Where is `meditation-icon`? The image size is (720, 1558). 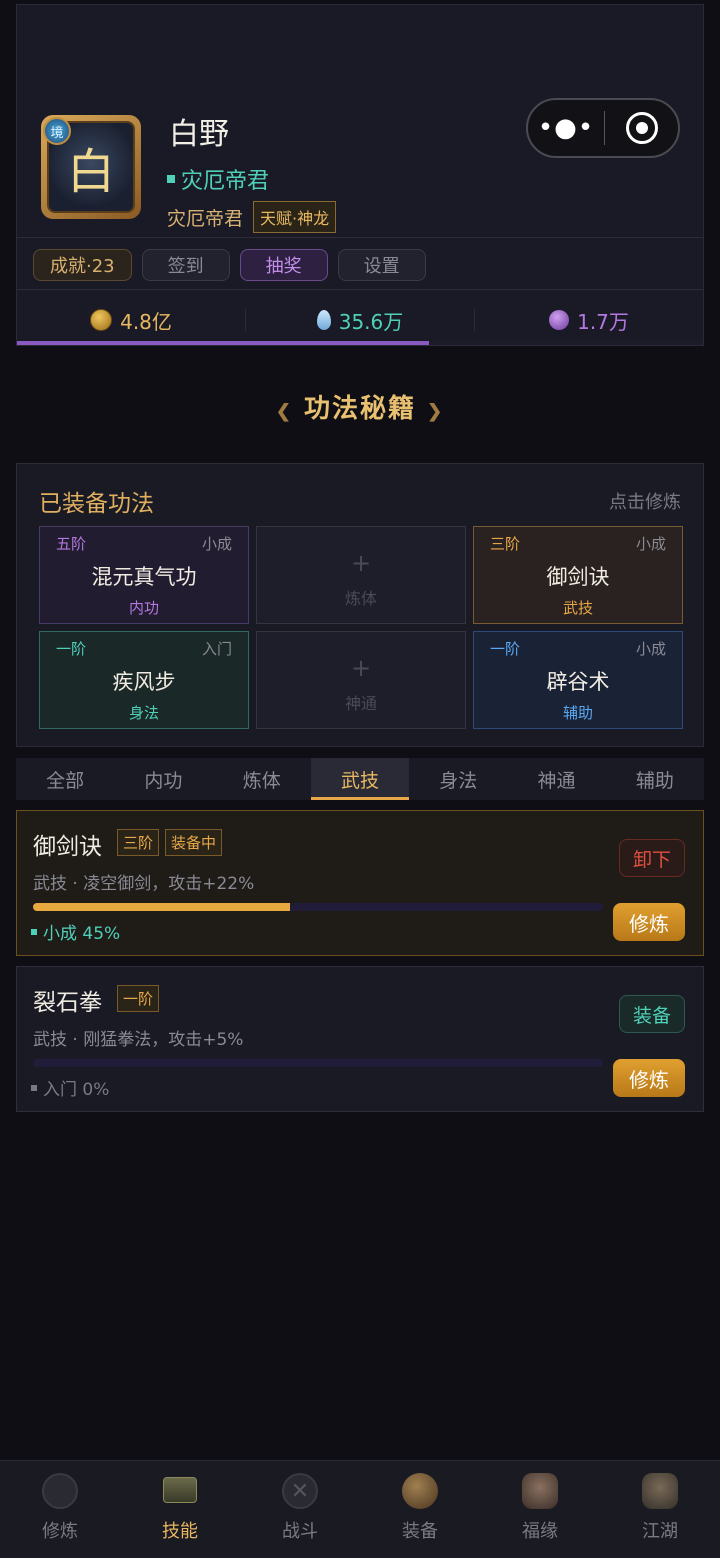
meditation-icon is located at coordinates (60, 1491).